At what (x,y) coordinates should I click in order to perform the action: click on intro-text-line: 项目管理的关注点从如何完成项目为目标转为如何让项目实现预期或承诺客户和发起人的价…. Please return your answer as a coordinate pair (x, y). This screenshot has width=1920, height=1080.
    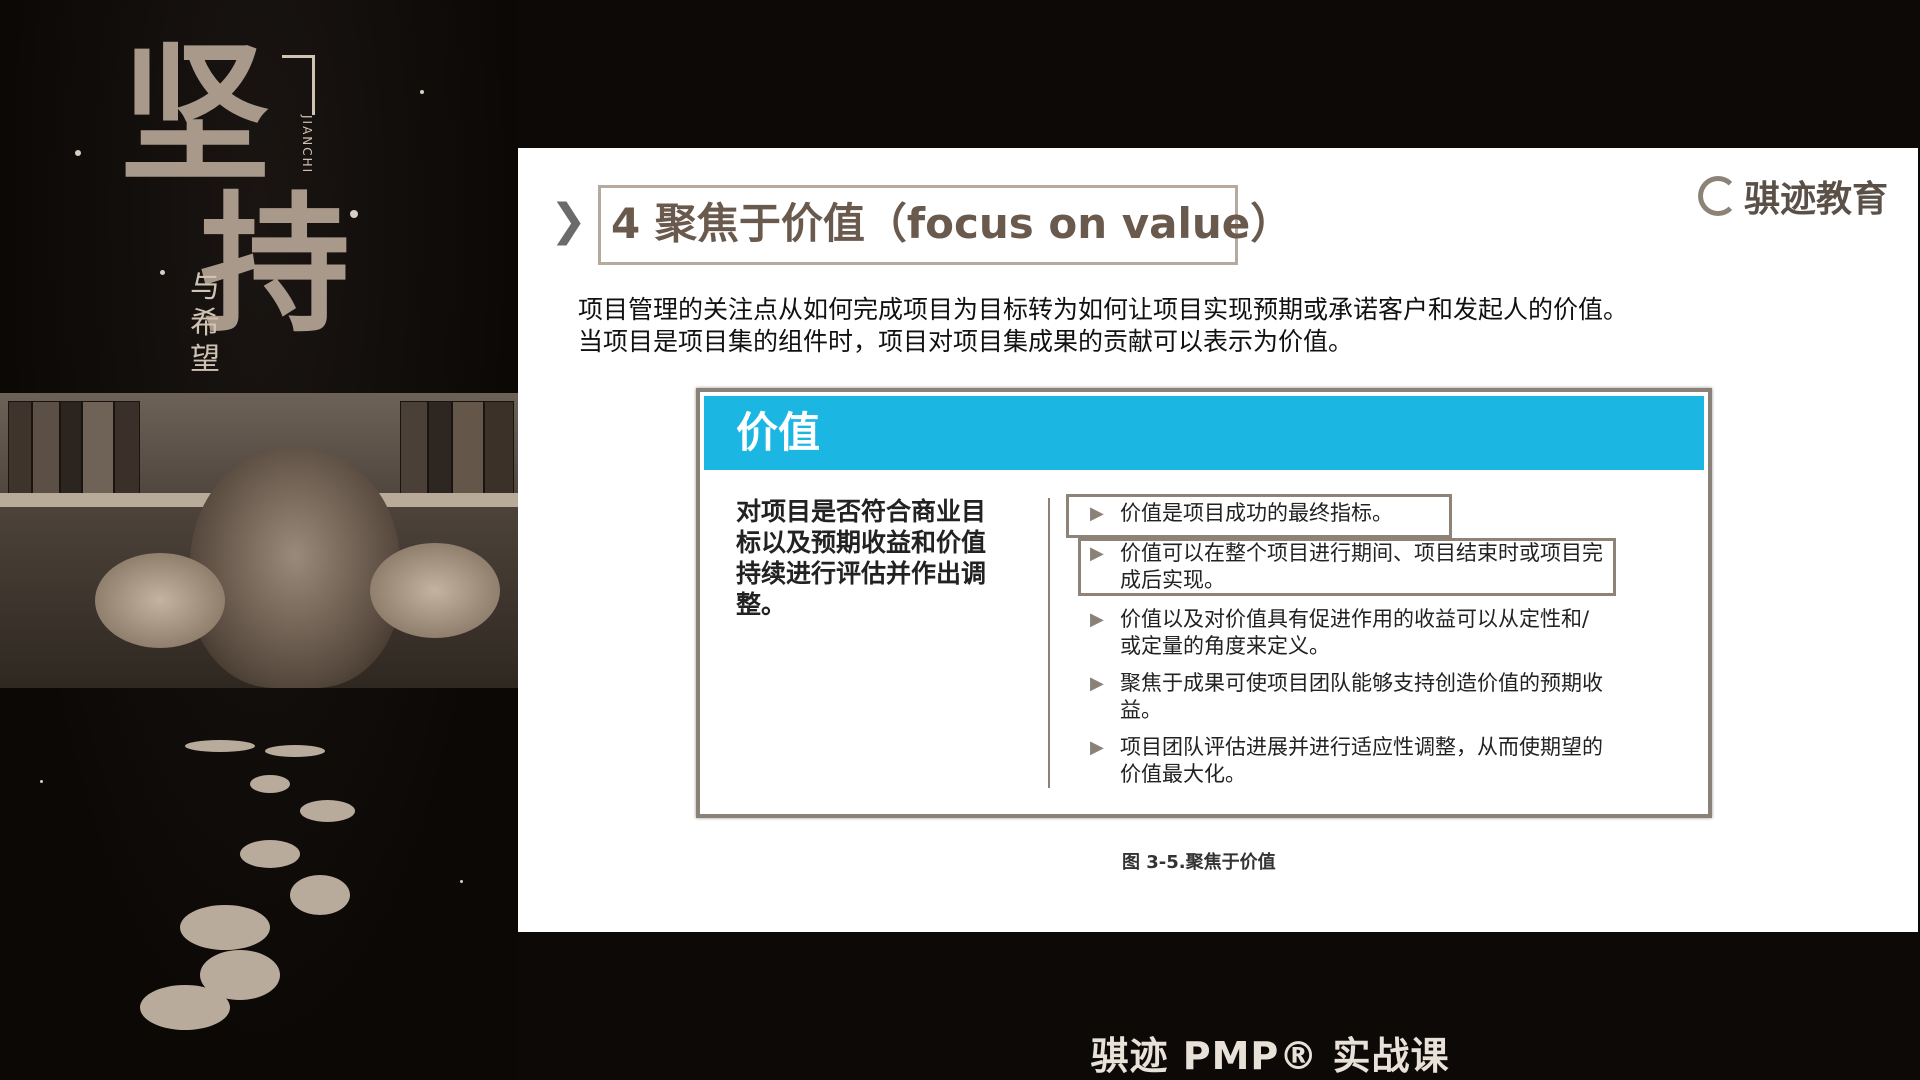
    Looking at the image, I should click on (1103, 309).